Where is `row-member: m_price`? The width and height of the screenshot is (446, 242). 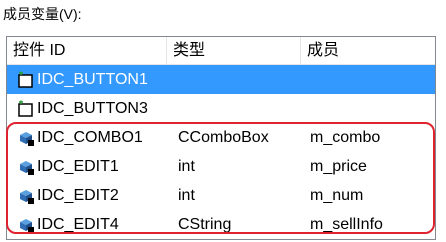 row-member: m_price is located at coordinates (338, 166).